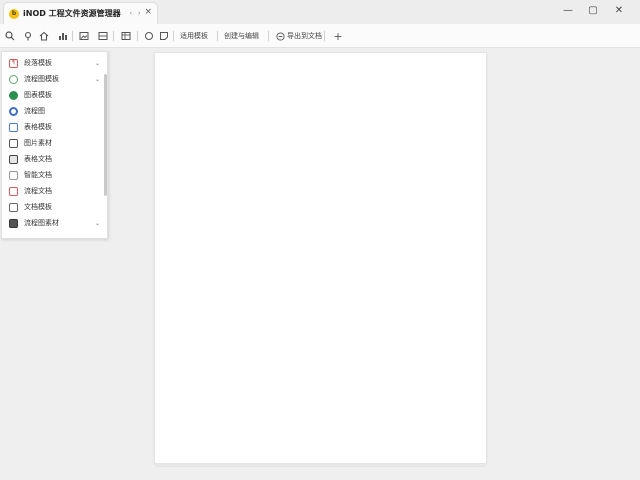 The height and width of the screenshot is (480, 640). I want to click on panel-item: 图片素材, so click(52, 143).